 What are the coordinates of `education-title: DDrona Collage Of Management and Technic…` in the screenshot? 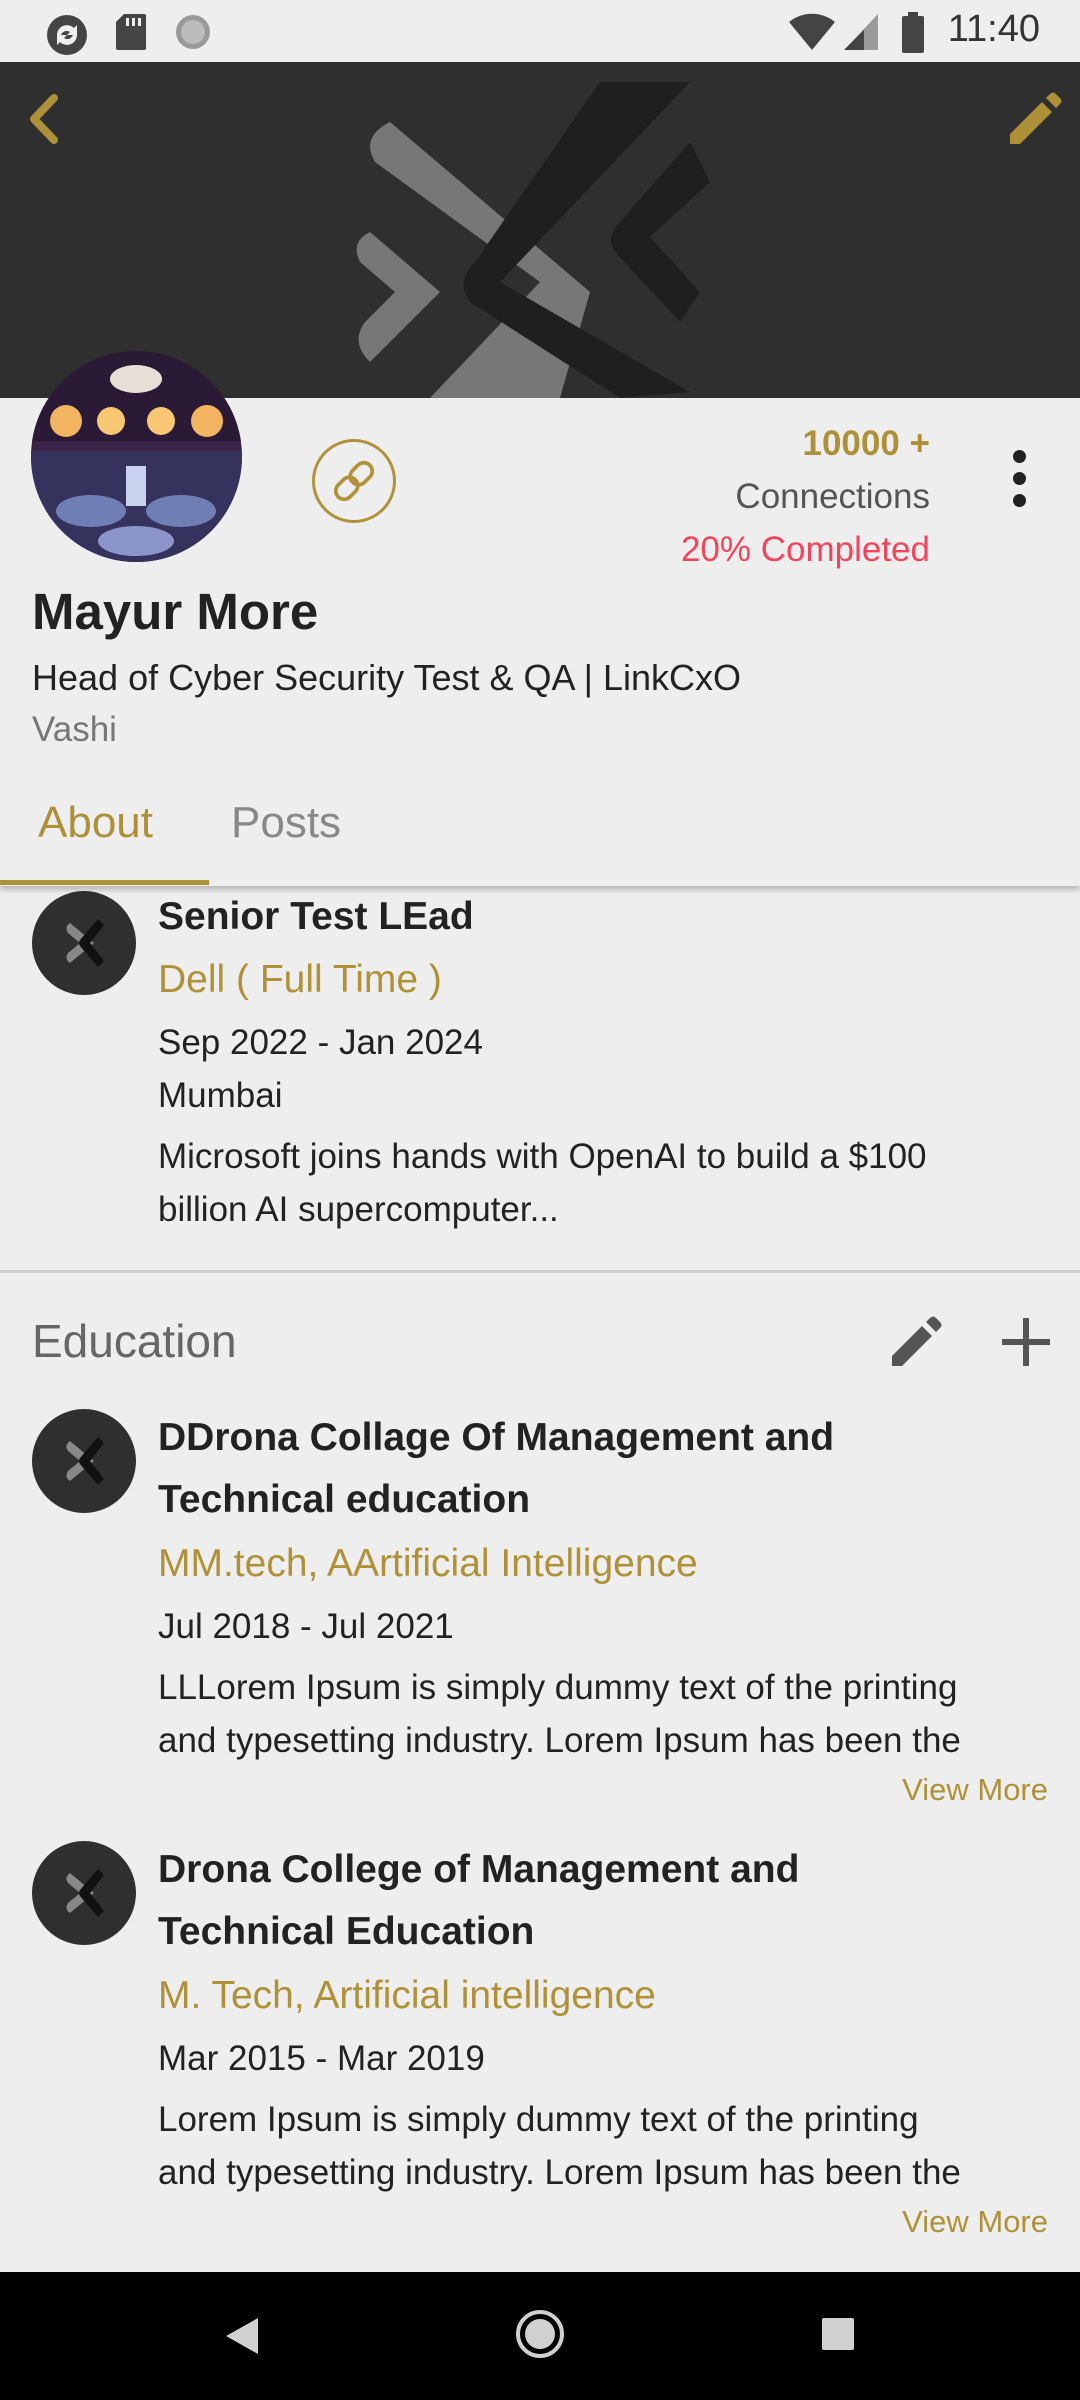 It's located at (598, 1469).